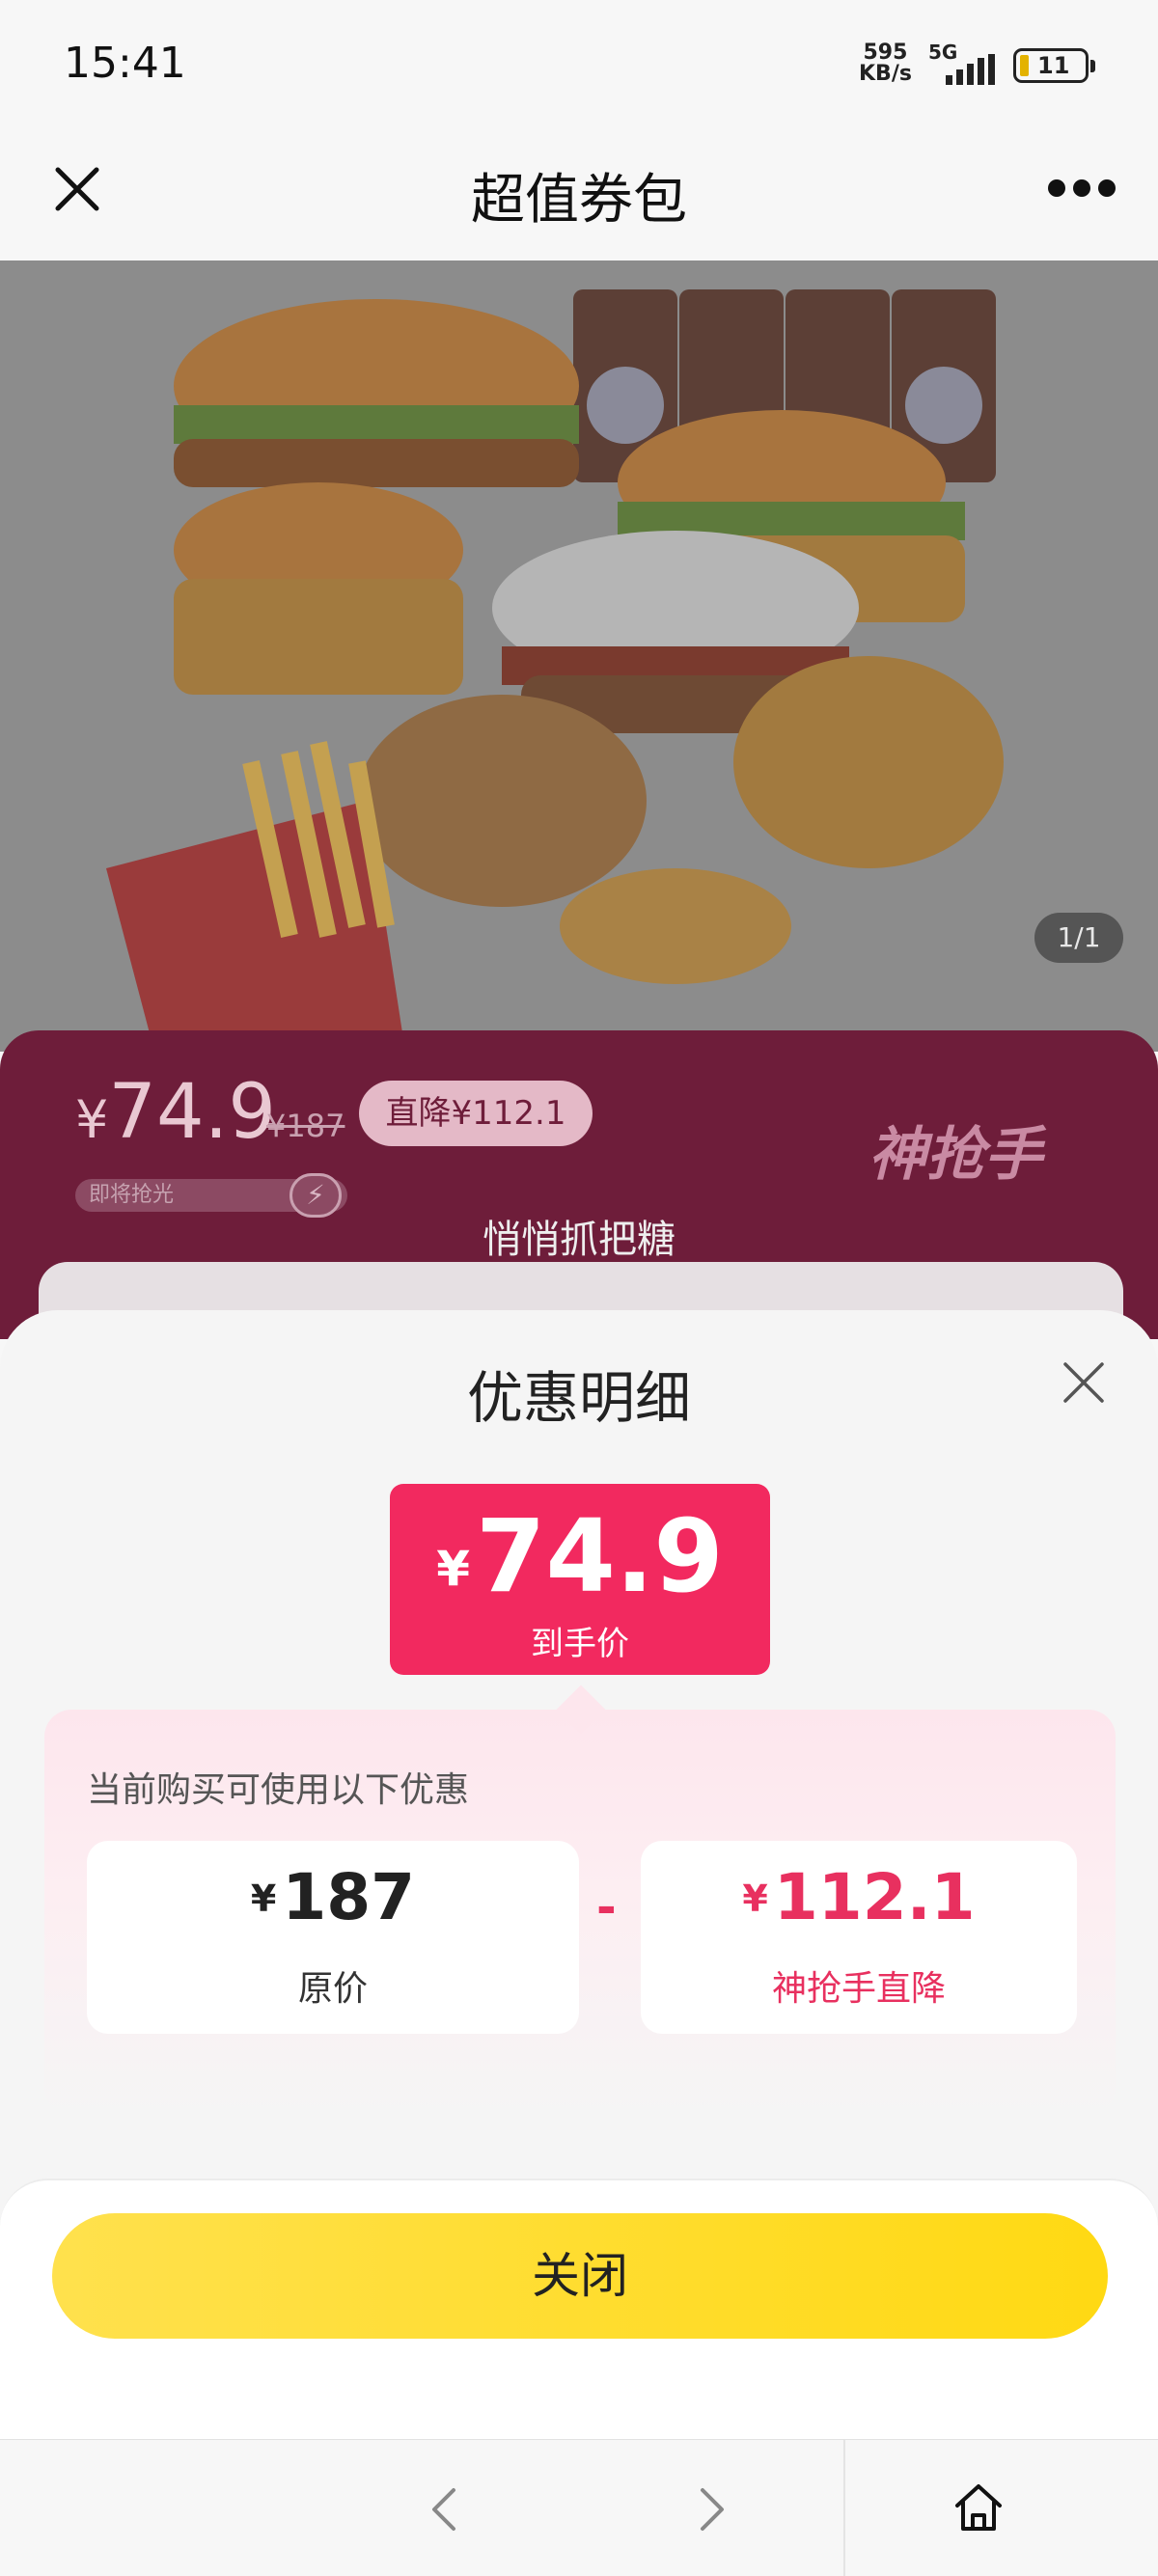 The height and width of the screenshot is (2576, 1158). Describe the element at coordinates (176, 1112) in the screenshot. I see `banner-price: ¥74.9` at that location.